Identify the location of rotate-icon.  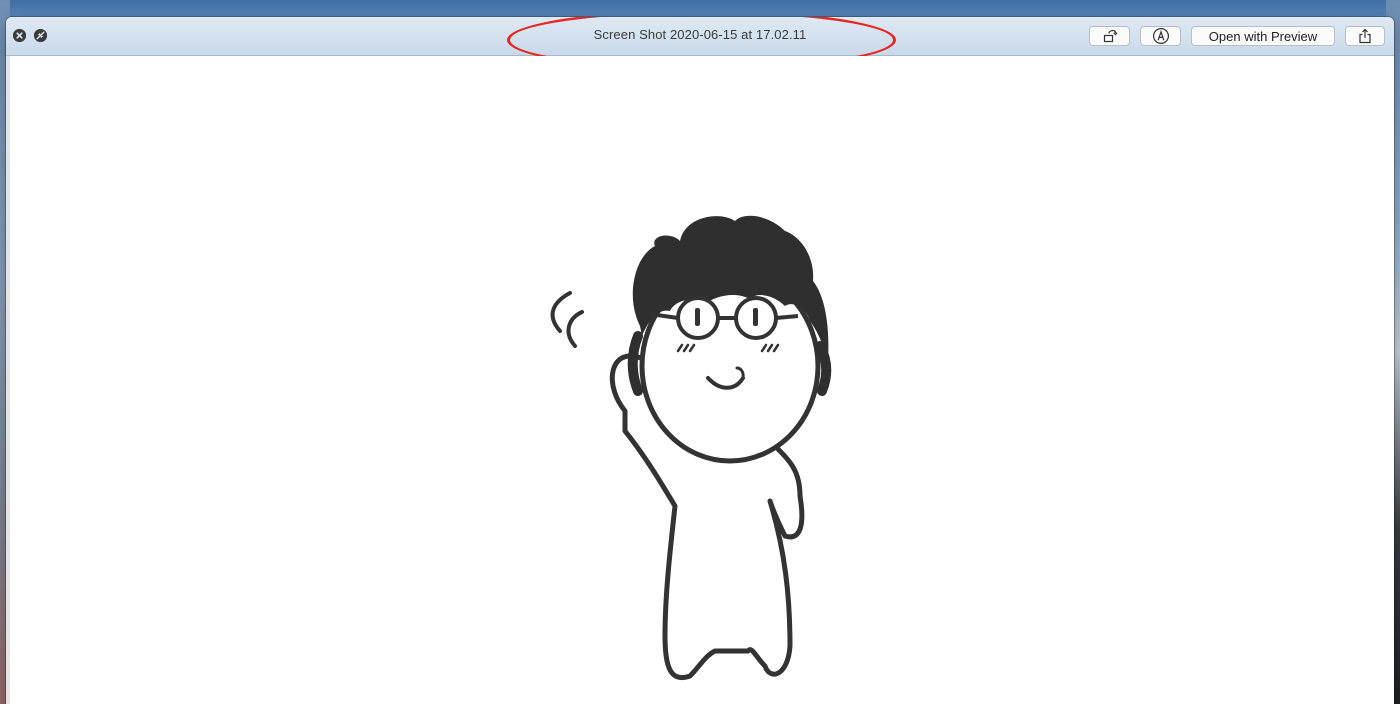
(1110, 36).